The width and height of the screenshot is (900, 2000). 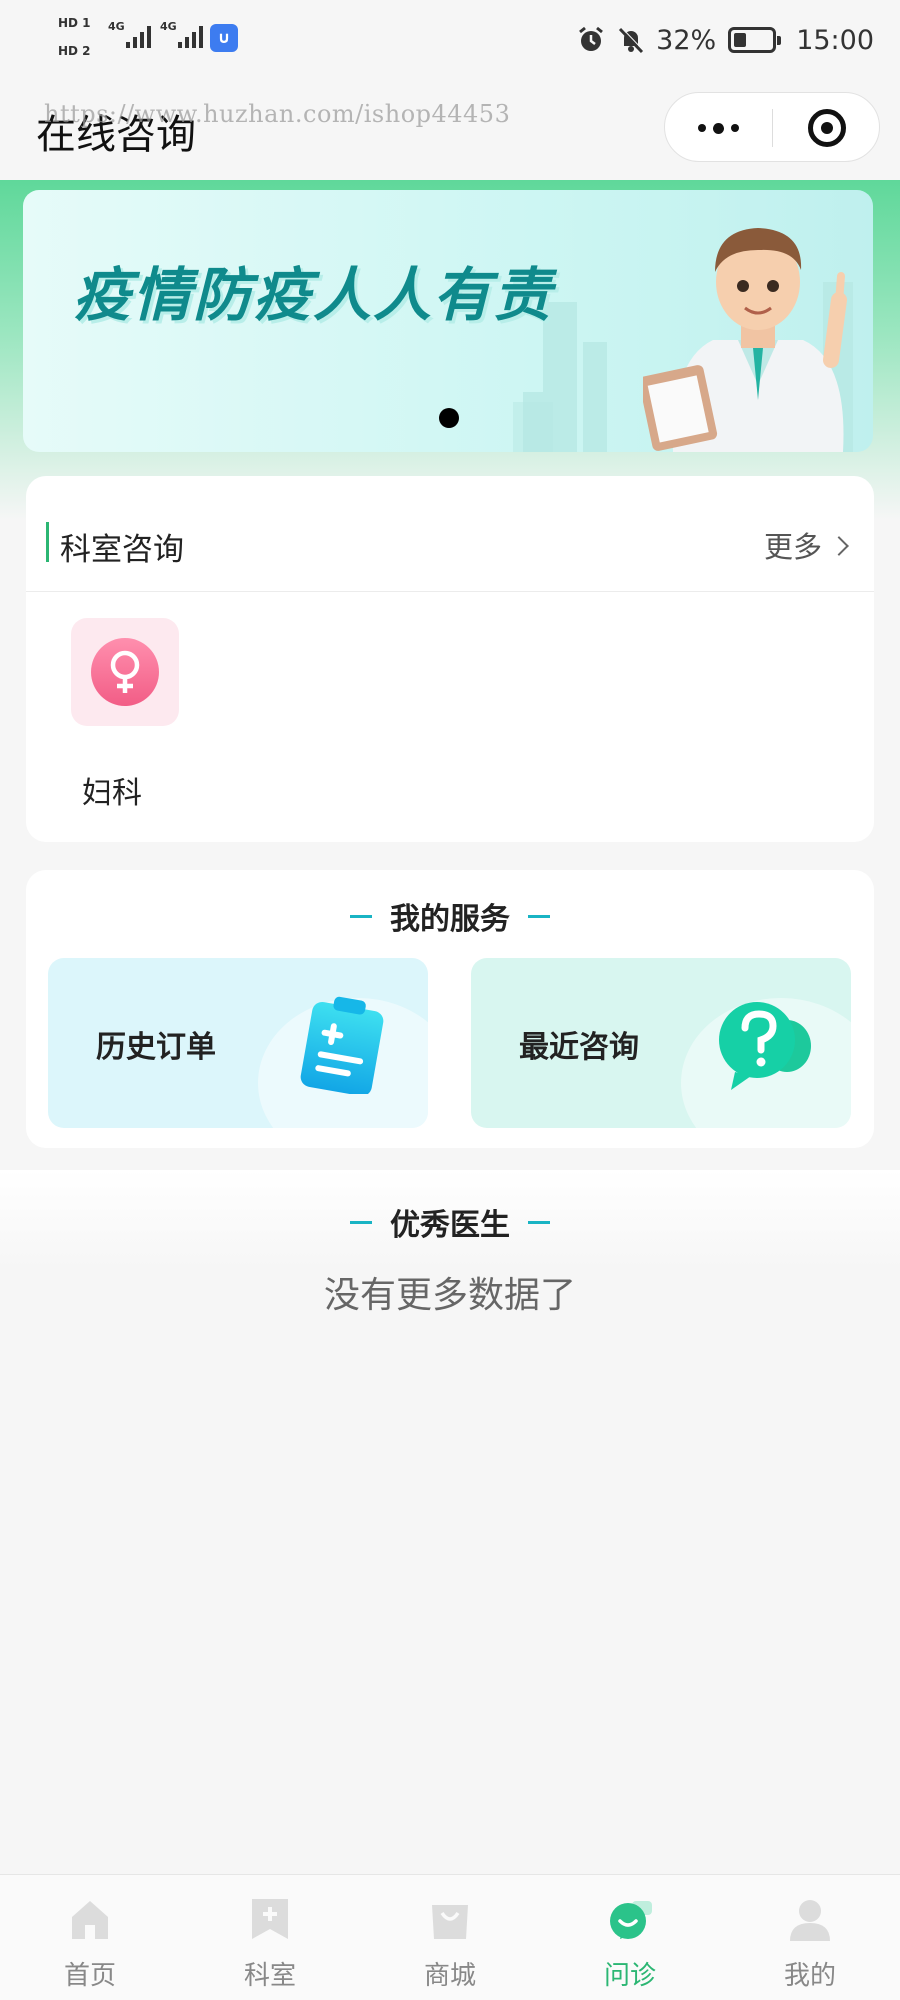 I want to click on doctors-heading: 优秀医生, so click(x=450, y=1222).